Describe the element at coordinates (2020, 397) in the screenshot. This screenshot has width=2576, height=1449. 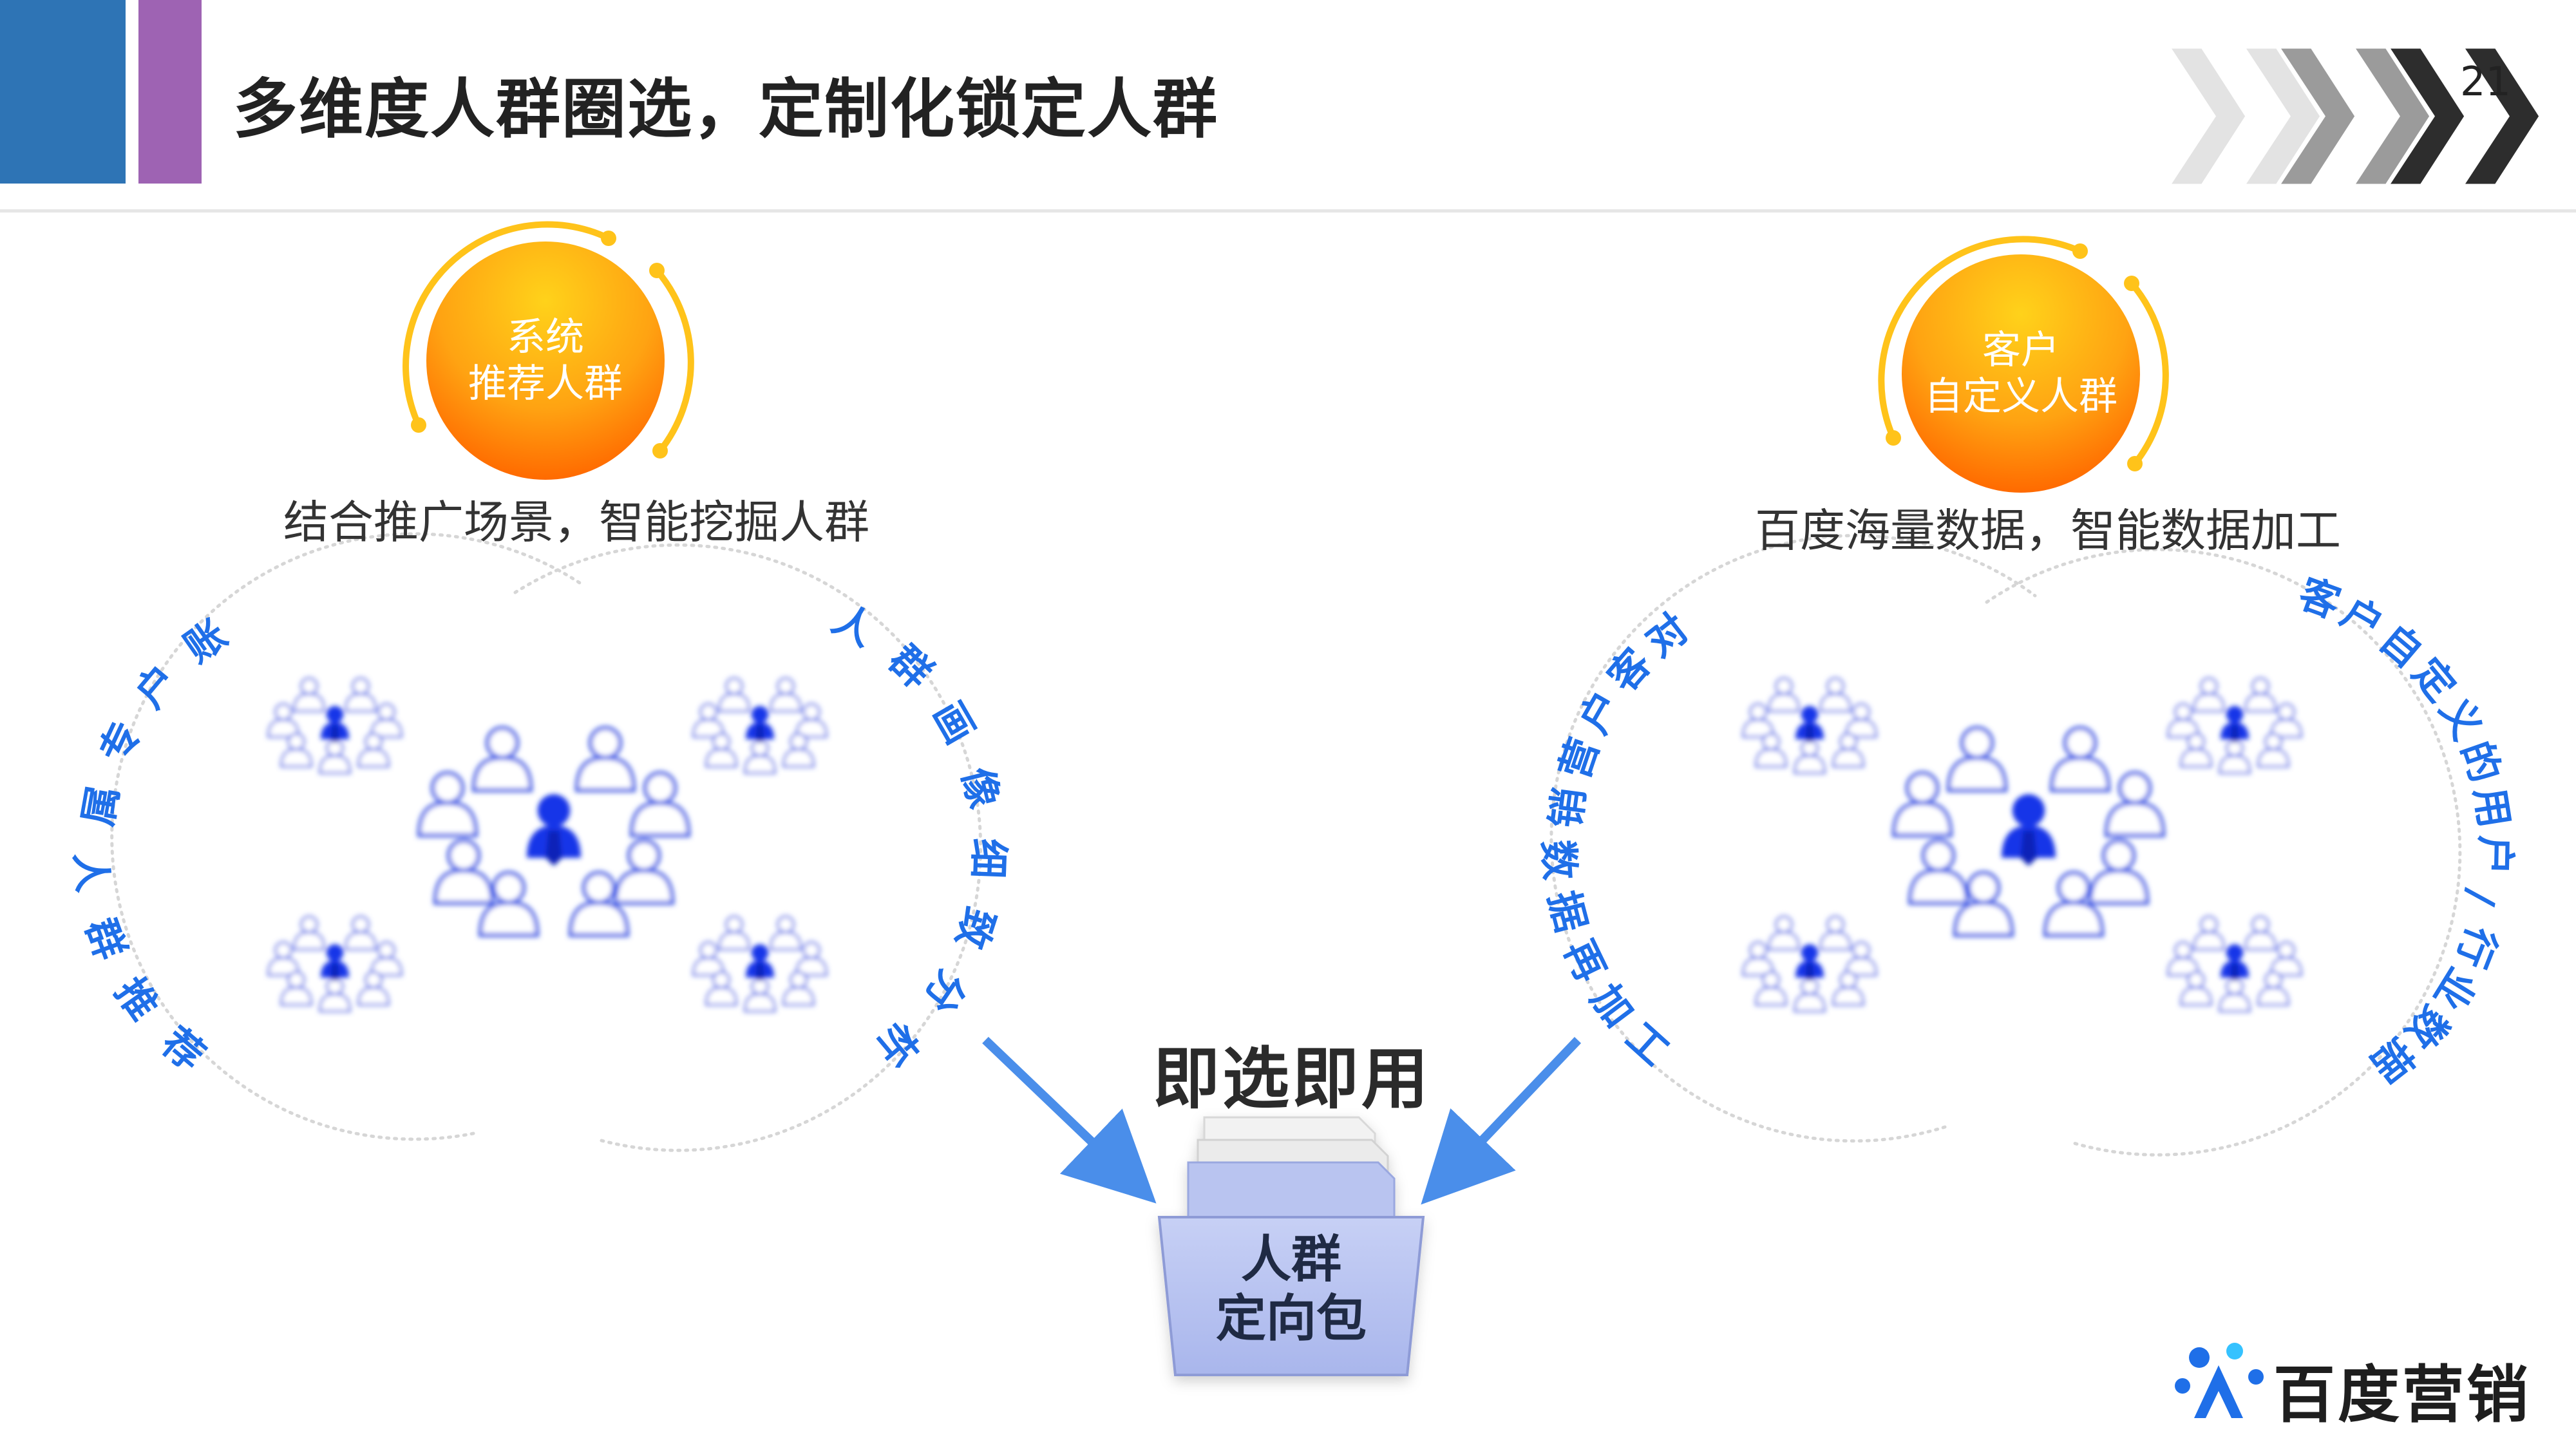
I see `right-badge-line-2: 自定义人群` at that location.